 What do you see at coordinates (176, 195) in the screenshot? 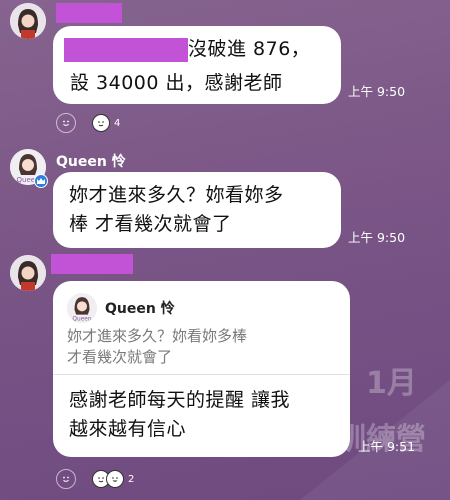
I see `message-text: 妳才進來多久？妳看妳多` at bounding box center [176, 195].